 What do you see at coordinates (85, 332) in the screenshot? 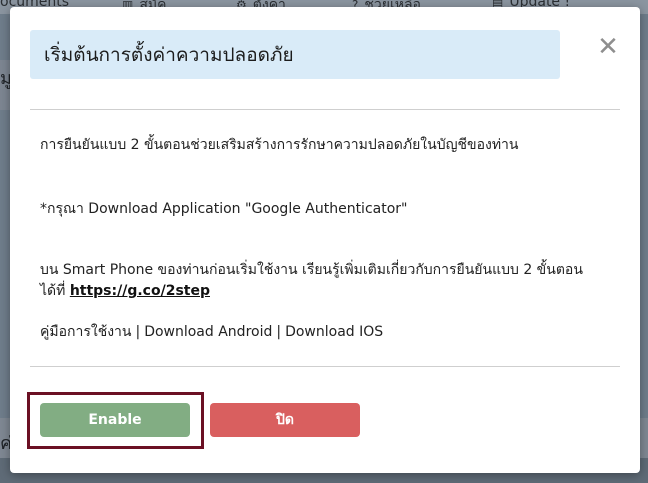
I see `manual-link: คู่มือการใช้งาน` at bounding box center [85, 332].